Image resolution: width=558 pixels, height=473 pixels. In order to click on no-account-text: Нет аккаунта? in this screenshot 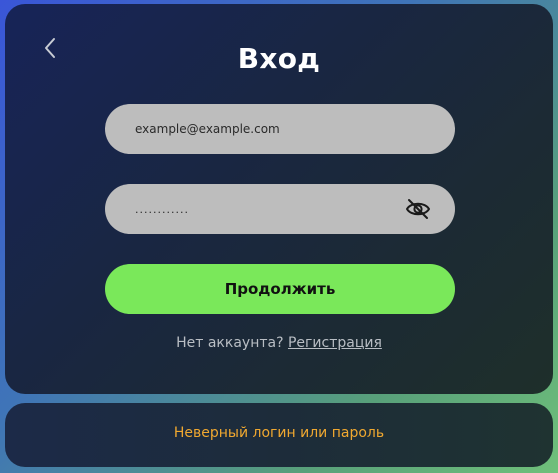, I will do `click(230, 343)`.